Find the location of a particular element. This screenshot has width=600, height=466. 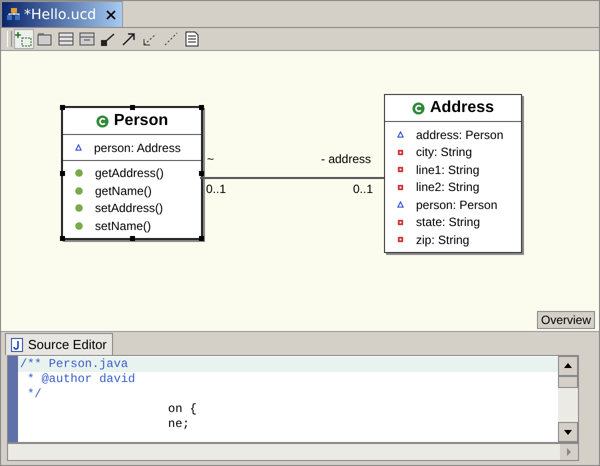

attribute-text: person: Person is located at coordinates (457, 205).